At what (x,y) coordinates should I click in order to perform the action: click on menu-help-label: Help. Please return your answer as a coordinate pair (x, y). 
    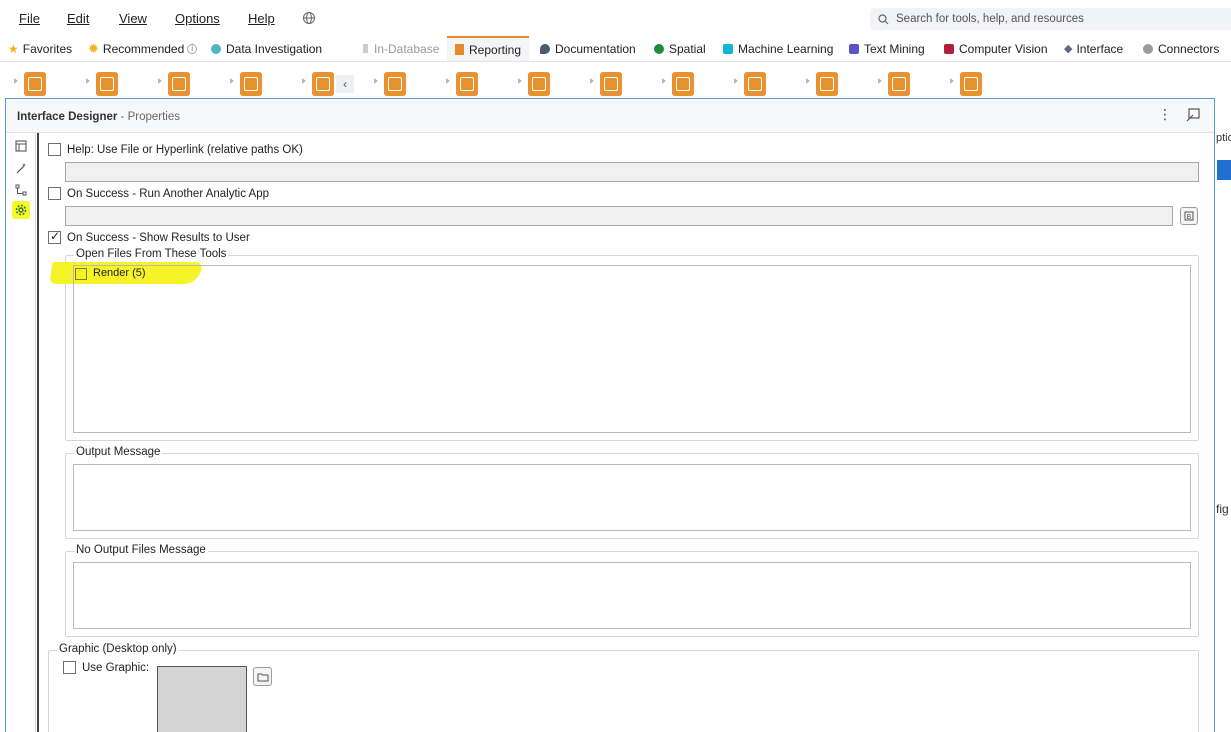
    Looking at the image, I should click on (261, 18).